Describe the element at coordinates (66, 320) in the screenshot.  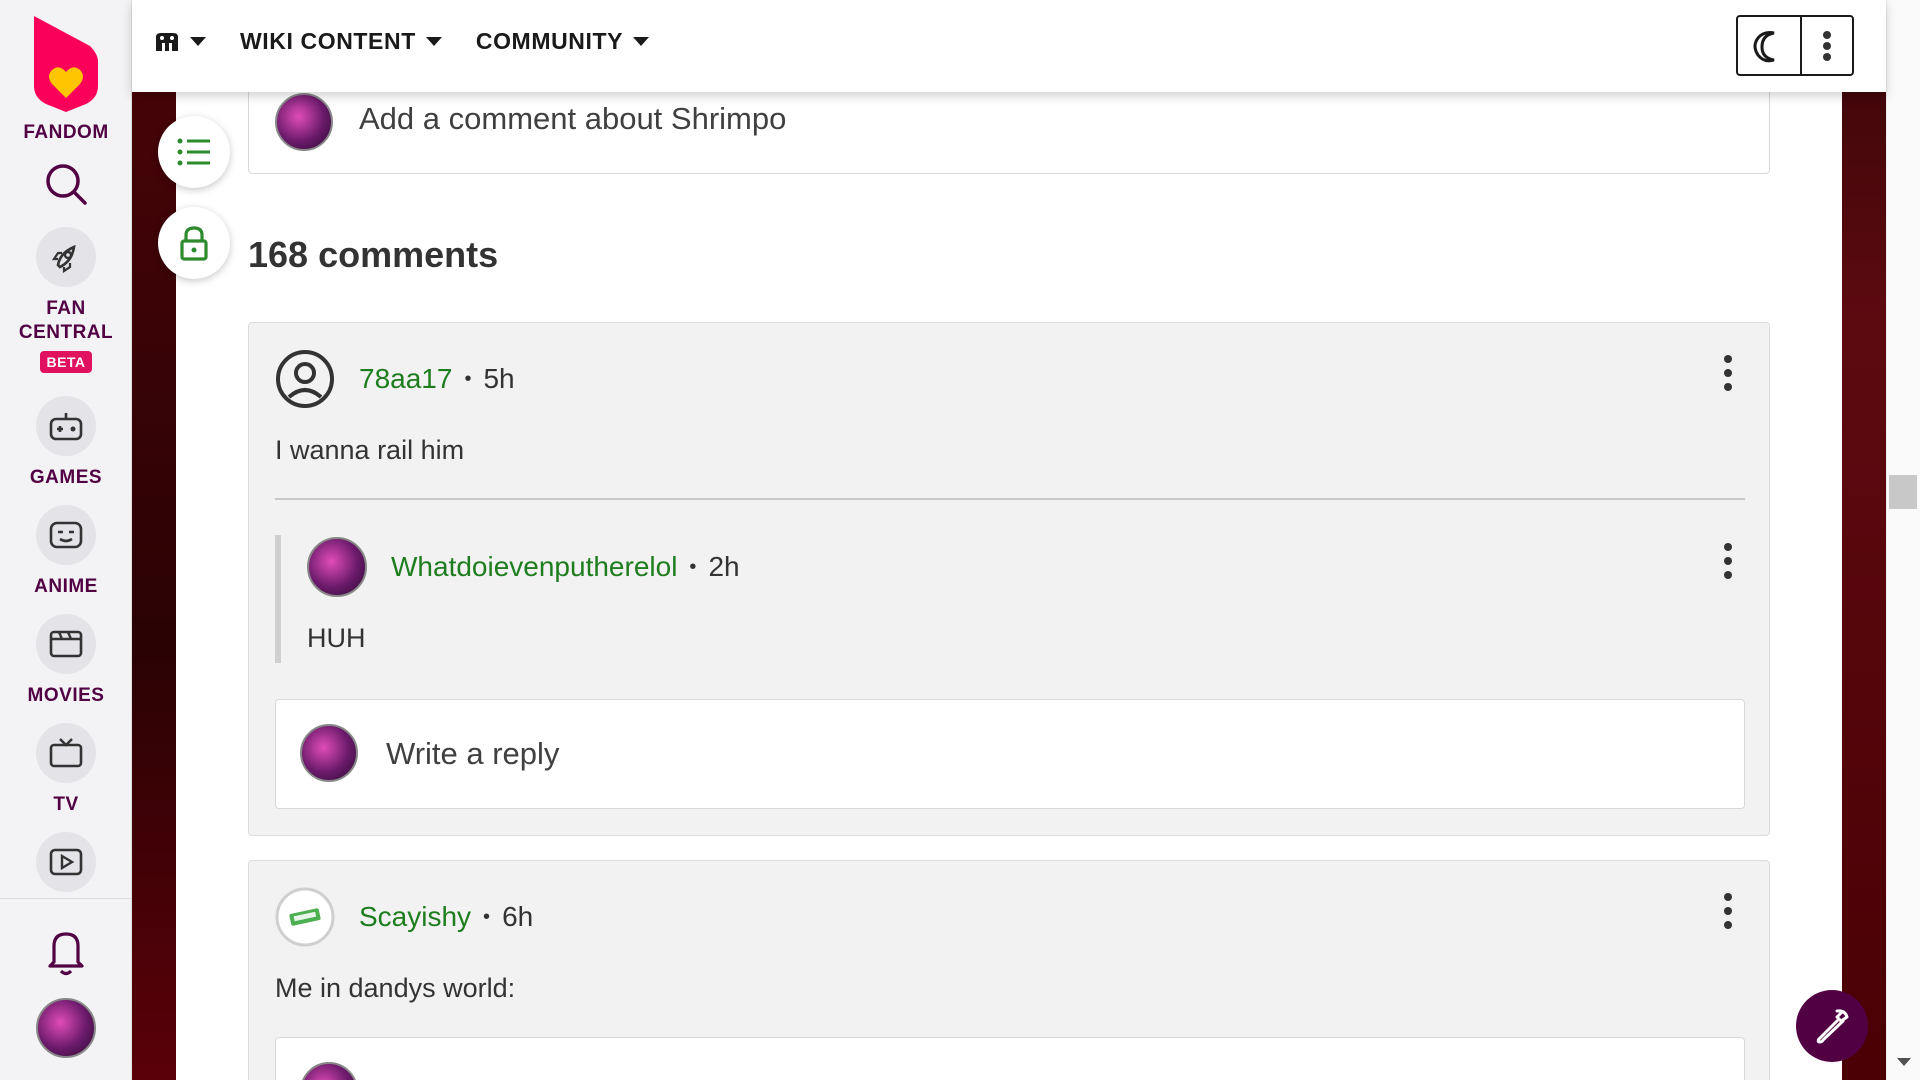
I see `nav-label: FAN CENTRAL` at that location.